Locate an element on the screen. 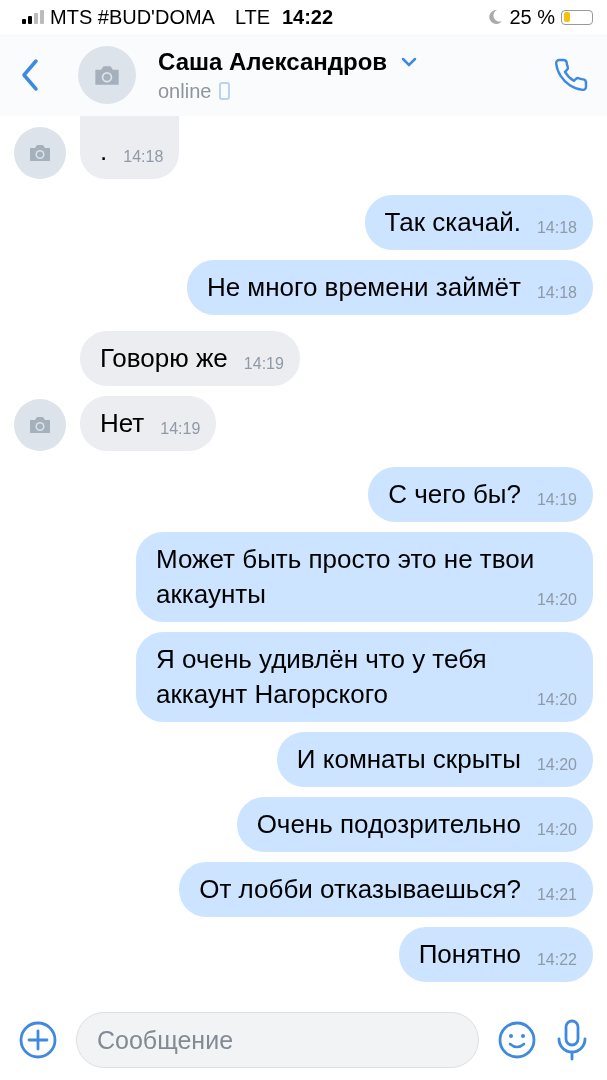 This screenshot has height=1080, width=607. message-text: И комнаты скрыты is located at coordinates (408, 759).